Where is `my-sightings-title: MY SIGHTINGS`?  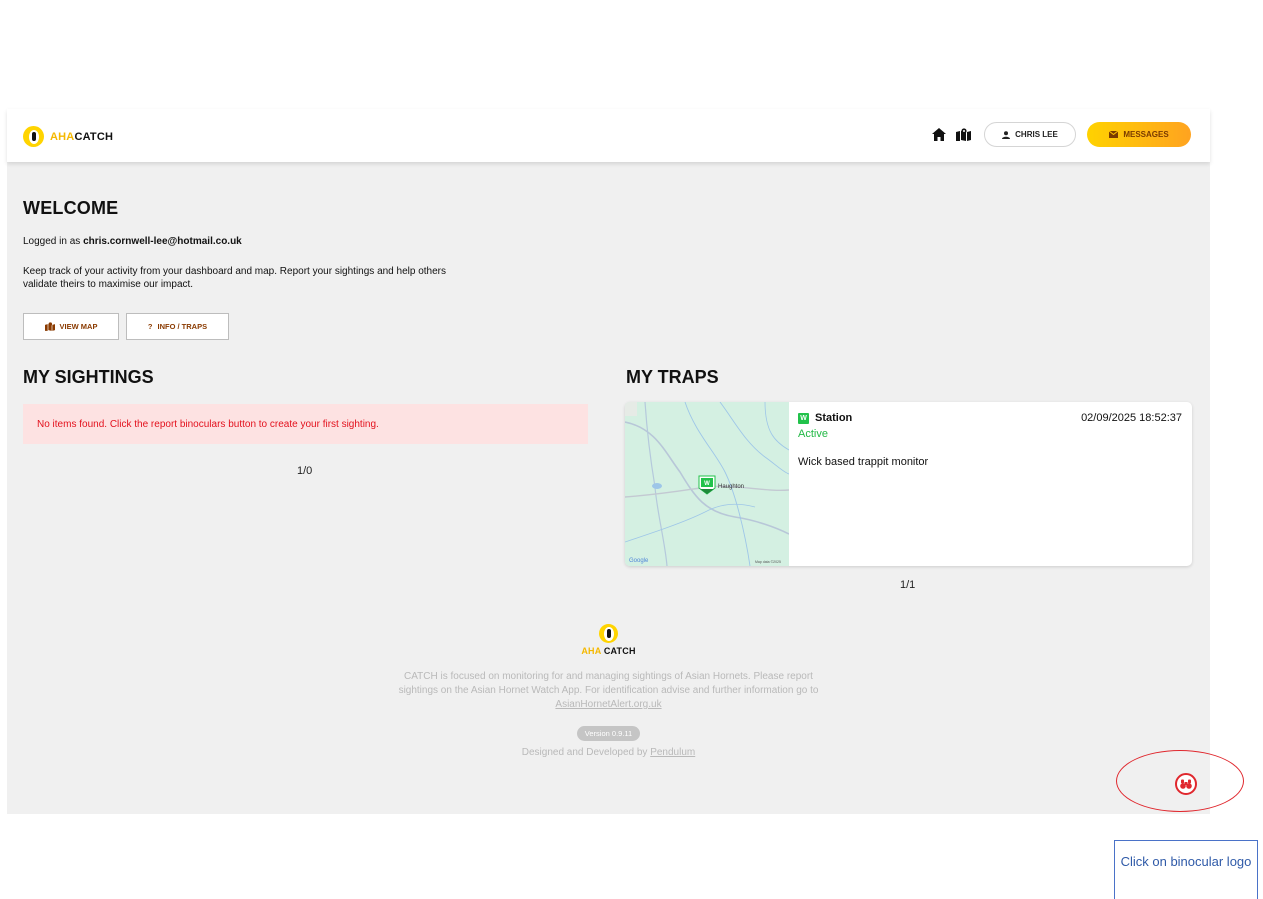 my-sightings-title: MY SIGHTINGS is located at coordinates (88, 377).